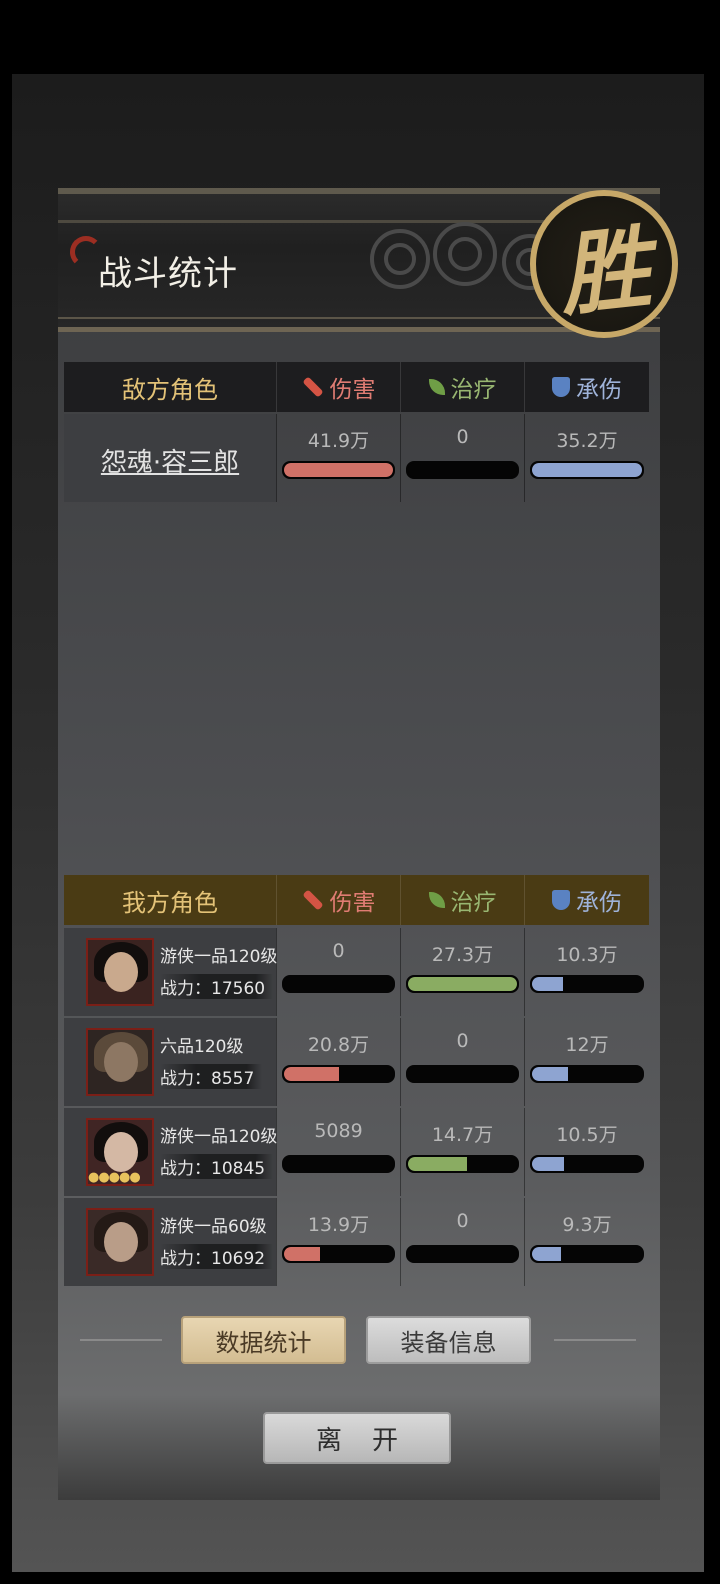  I want to click on hero-rank: 六品120级, so click(202, 1047).